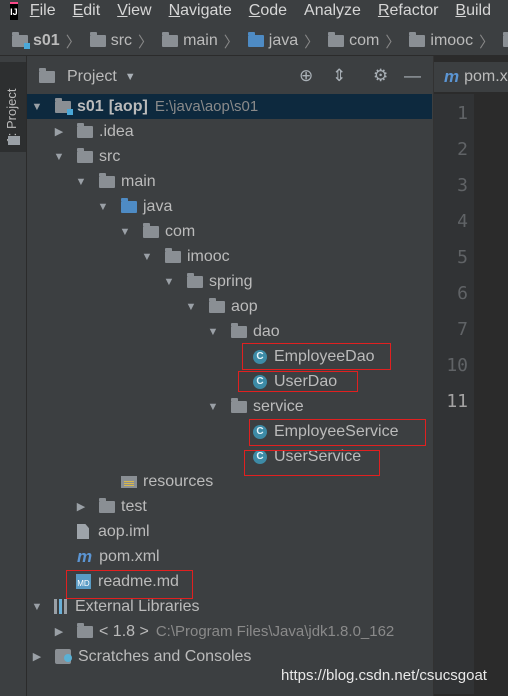 The image size is (508, 696). Describe the element at coordinates (408, 11) in the screenshot. I see `menu-refactor: Refactor` at that location.